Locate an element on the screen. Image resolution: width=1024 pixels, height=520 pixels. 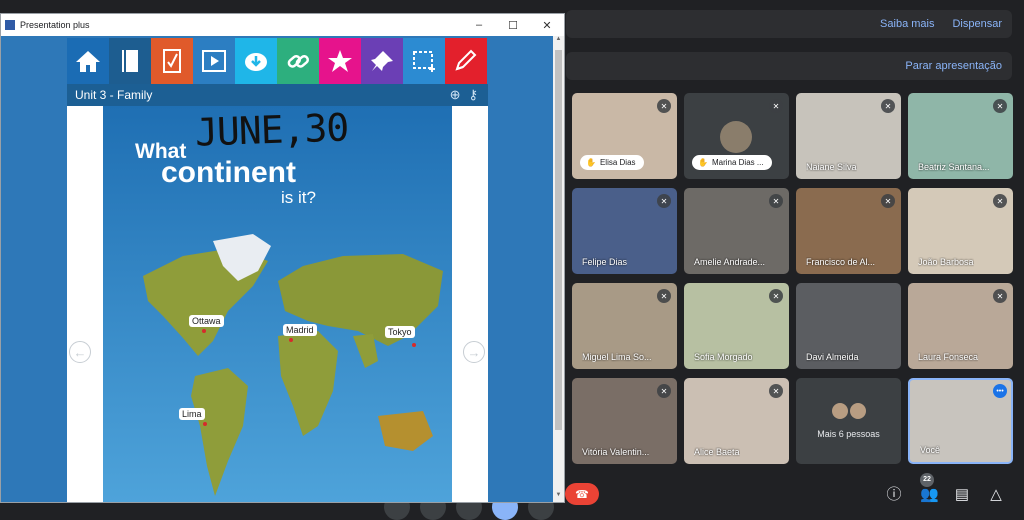
pin-button is located at coordinates (382, 61).